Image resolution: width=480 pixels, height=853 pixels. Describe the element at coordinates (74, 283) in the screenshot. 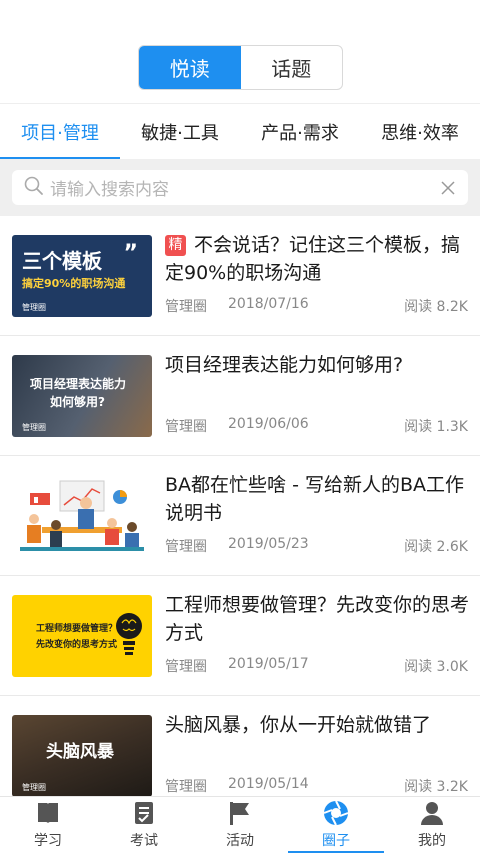

I see `thumb-subline: 搞定90%的职场沟通` at that location.